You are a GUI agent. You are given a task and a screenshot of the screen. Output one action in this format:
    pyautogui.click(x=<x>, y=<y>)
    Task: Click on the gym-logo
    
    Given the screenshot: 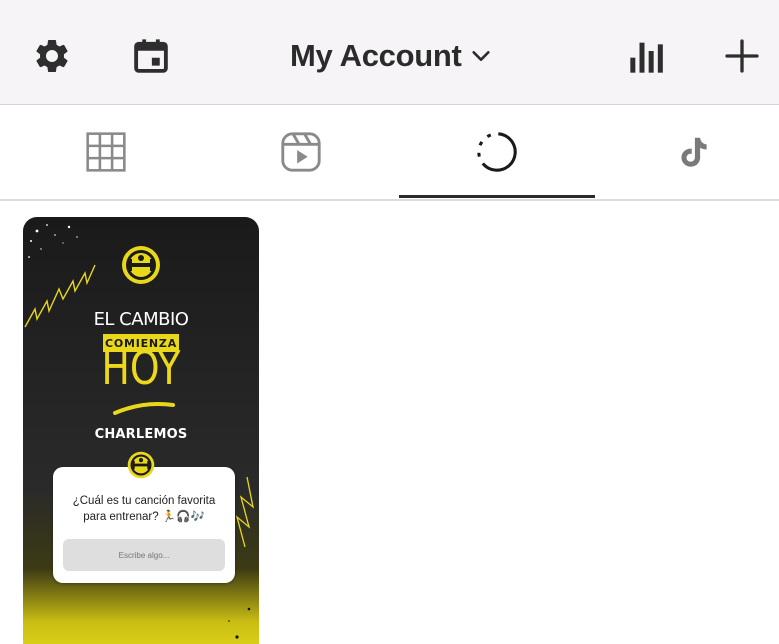 What is the action you would take?
    pyautogui.click(x=141, y=265)
    